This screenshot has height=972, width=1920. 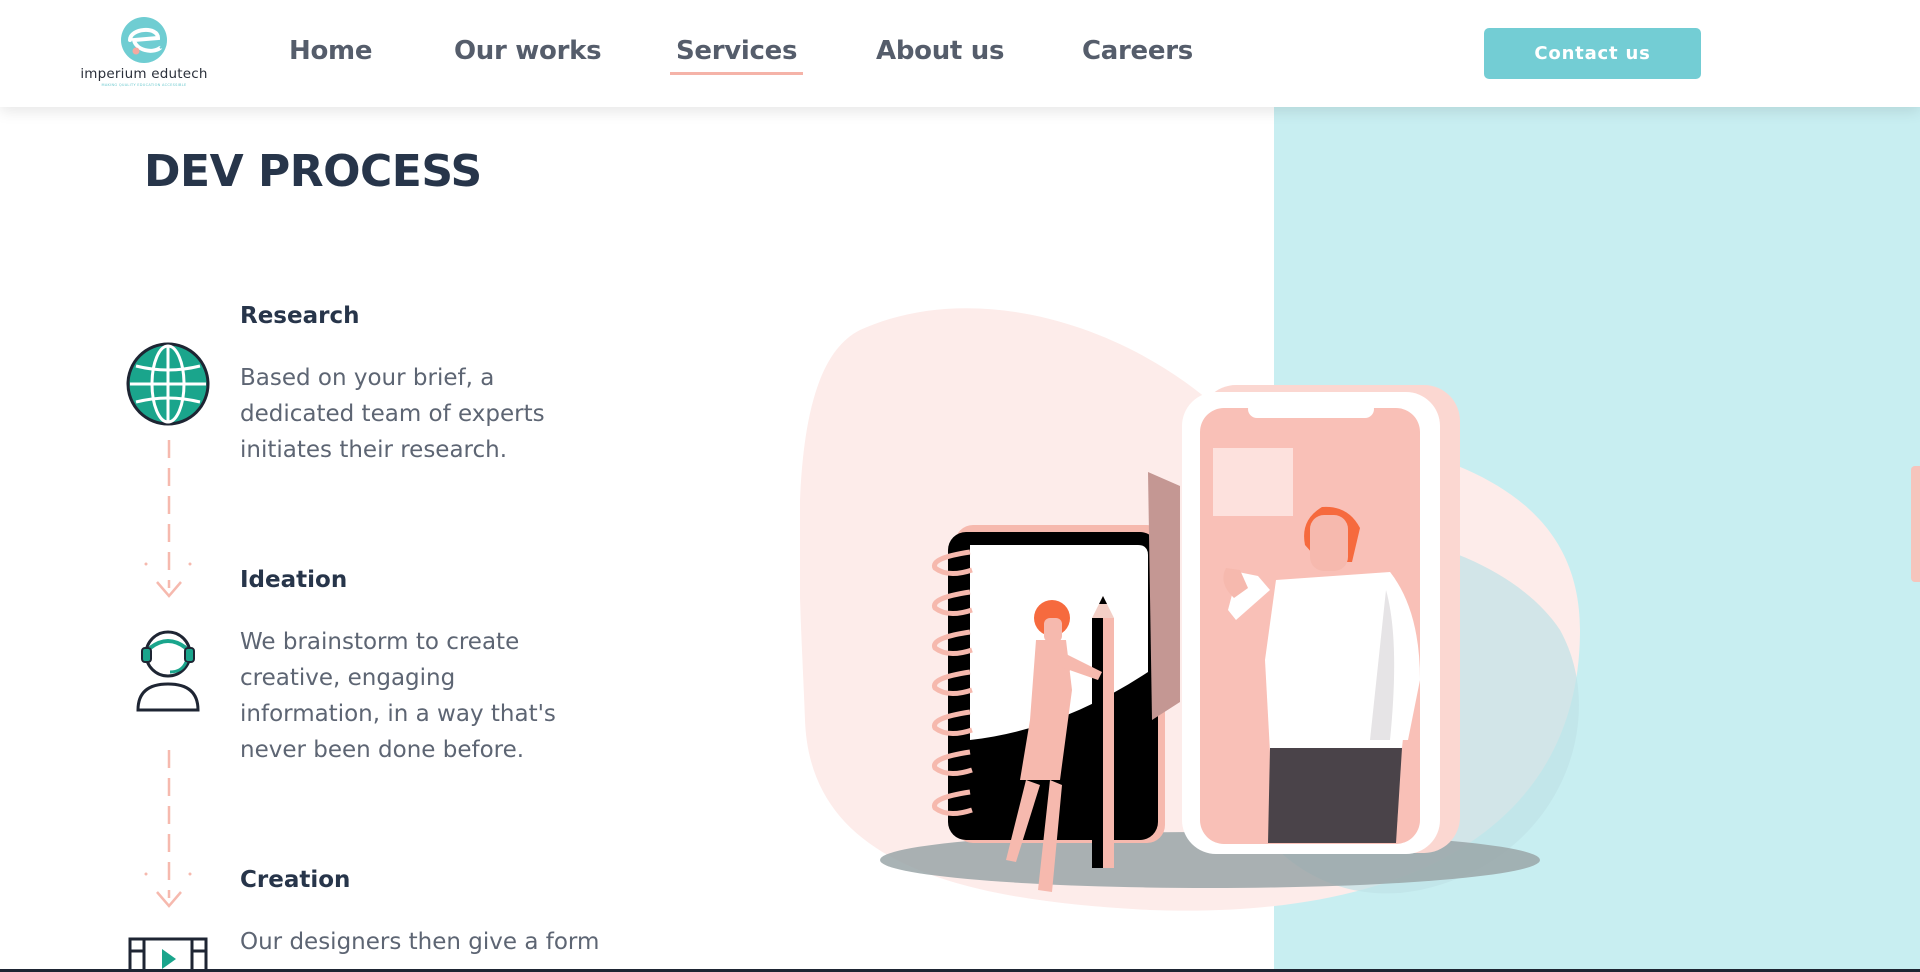 What do you see at coordinates (144, 85) in the screenshot?
I see `logo-tagline: MAKING QUALITY EDUCATION ACCESSIBLE` at bounding box center [144, 85].